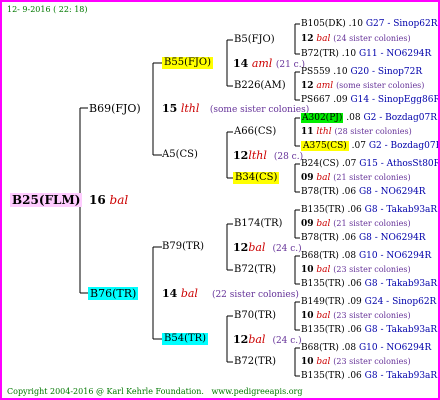 This screenshot has height=400, width=440. What do you see at coordinates (257, 391) in the screenshot?
I see `footer-url: www.pedigreeapis.org` at bounding box center [257, 391].